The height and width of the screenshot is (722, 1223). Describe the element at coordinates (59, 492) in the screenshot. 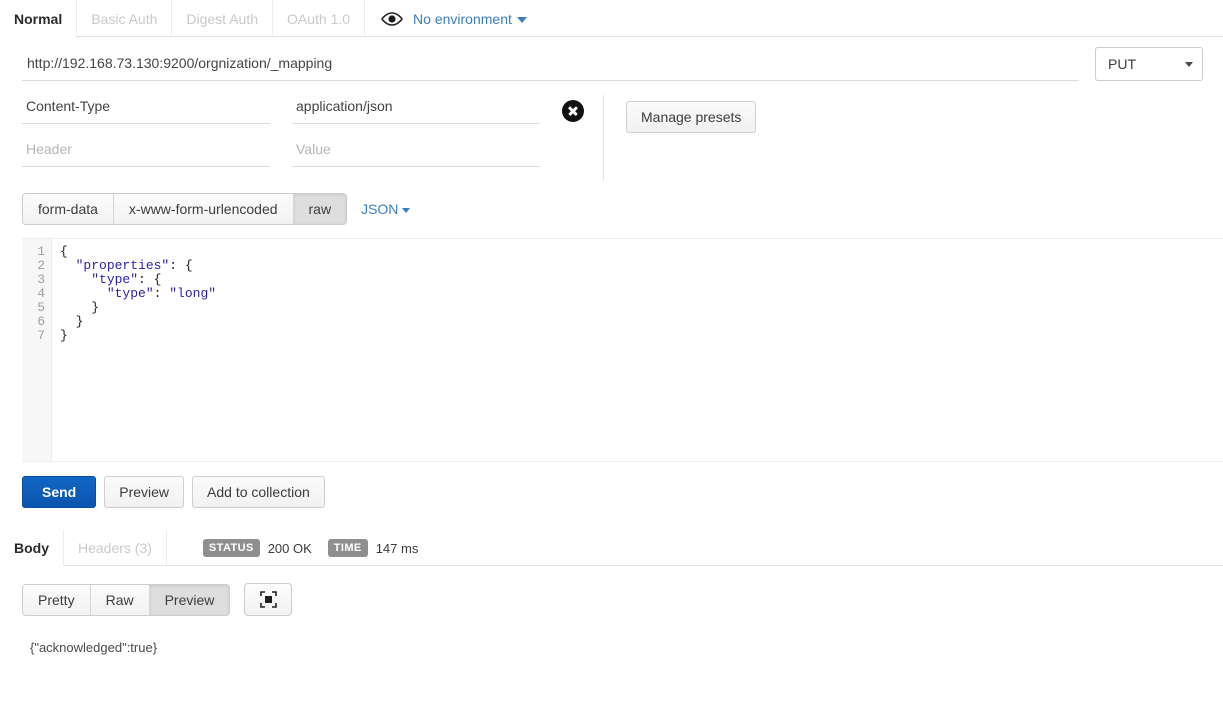

I see `send-button: Send` at that location.